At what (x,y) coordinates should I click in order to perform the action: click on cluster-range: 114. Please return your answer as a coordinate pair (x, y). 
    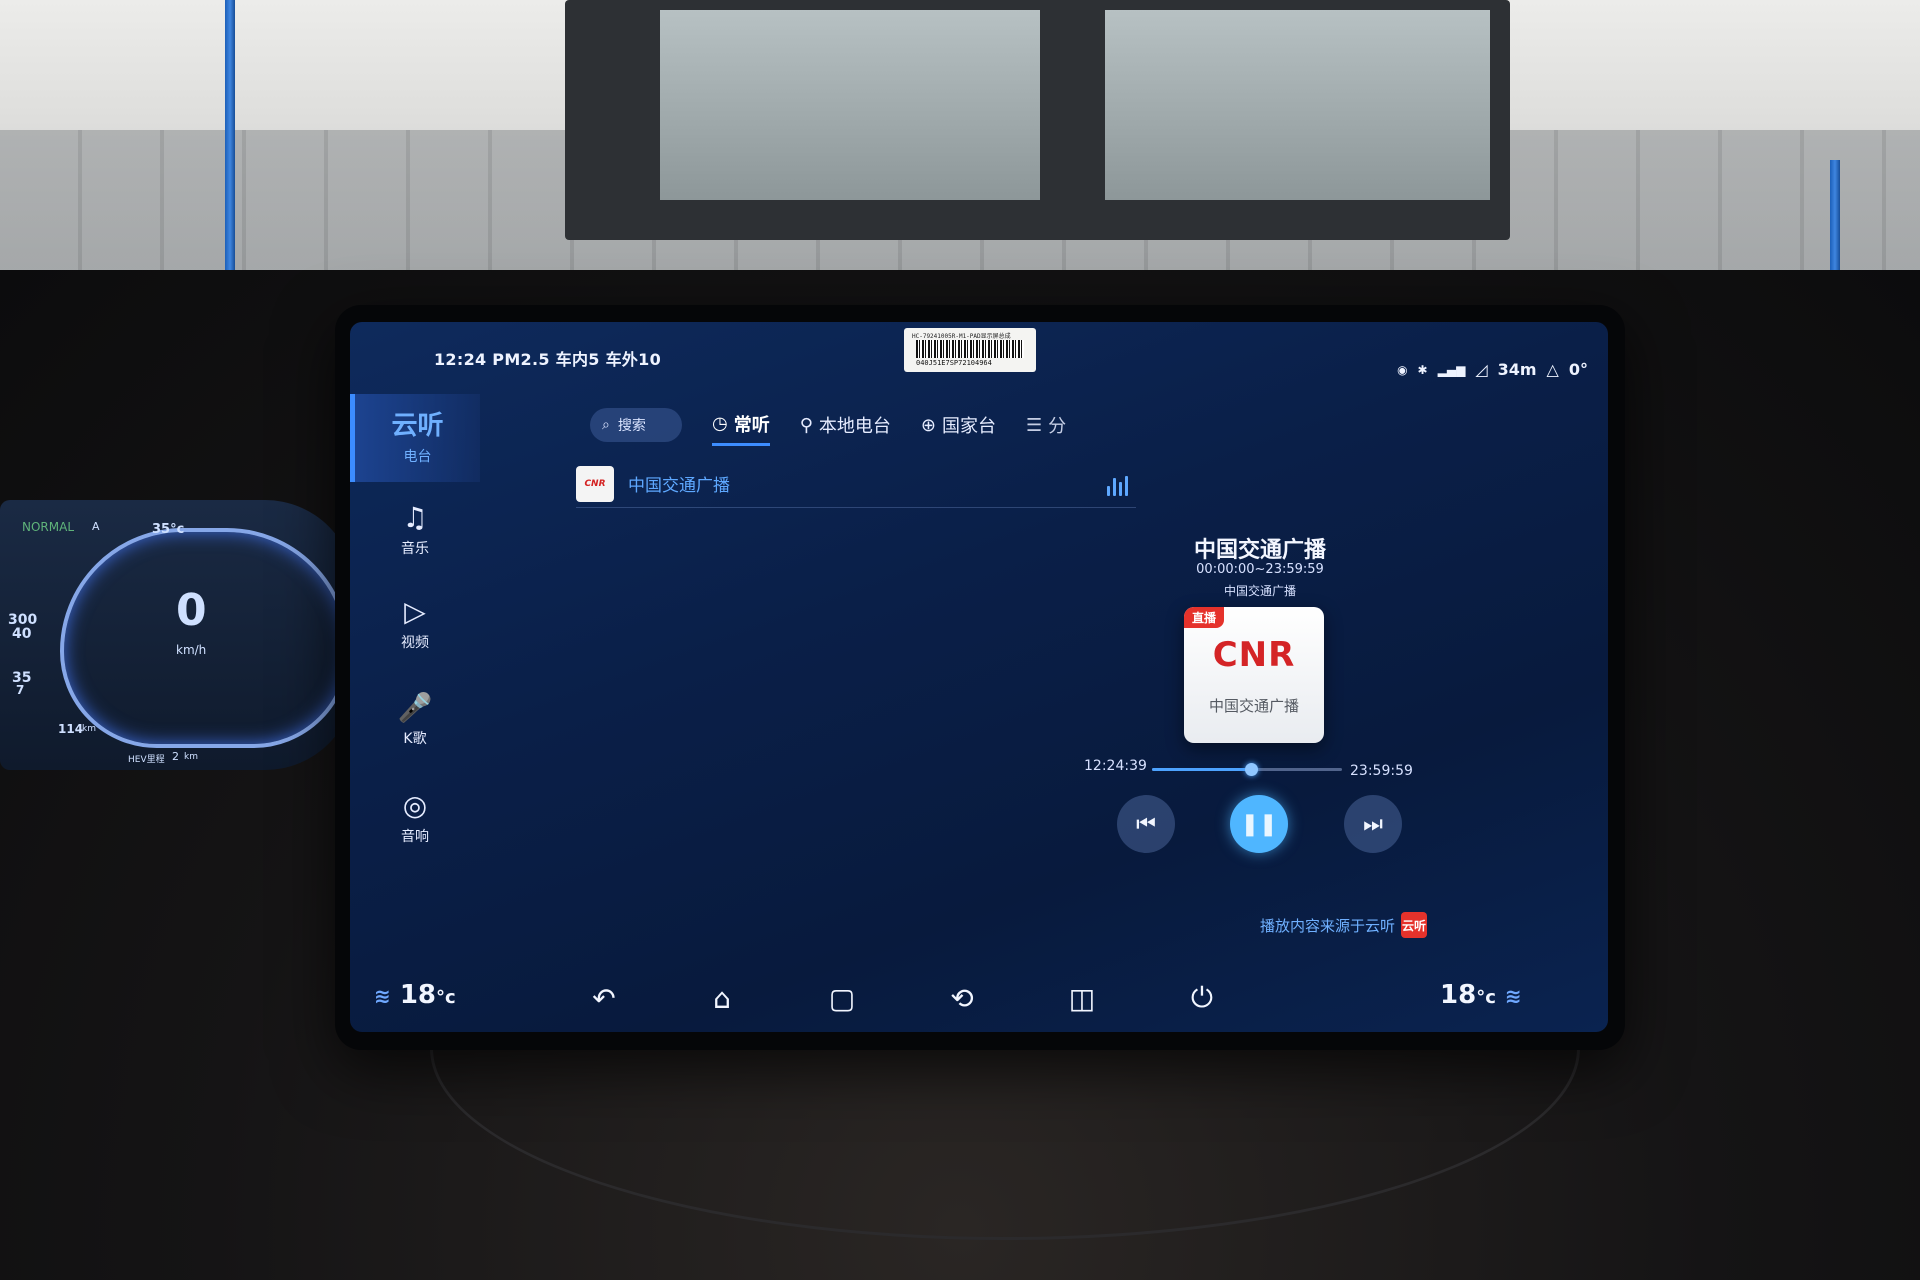
    Looking at the image, I should click on (71, 729).